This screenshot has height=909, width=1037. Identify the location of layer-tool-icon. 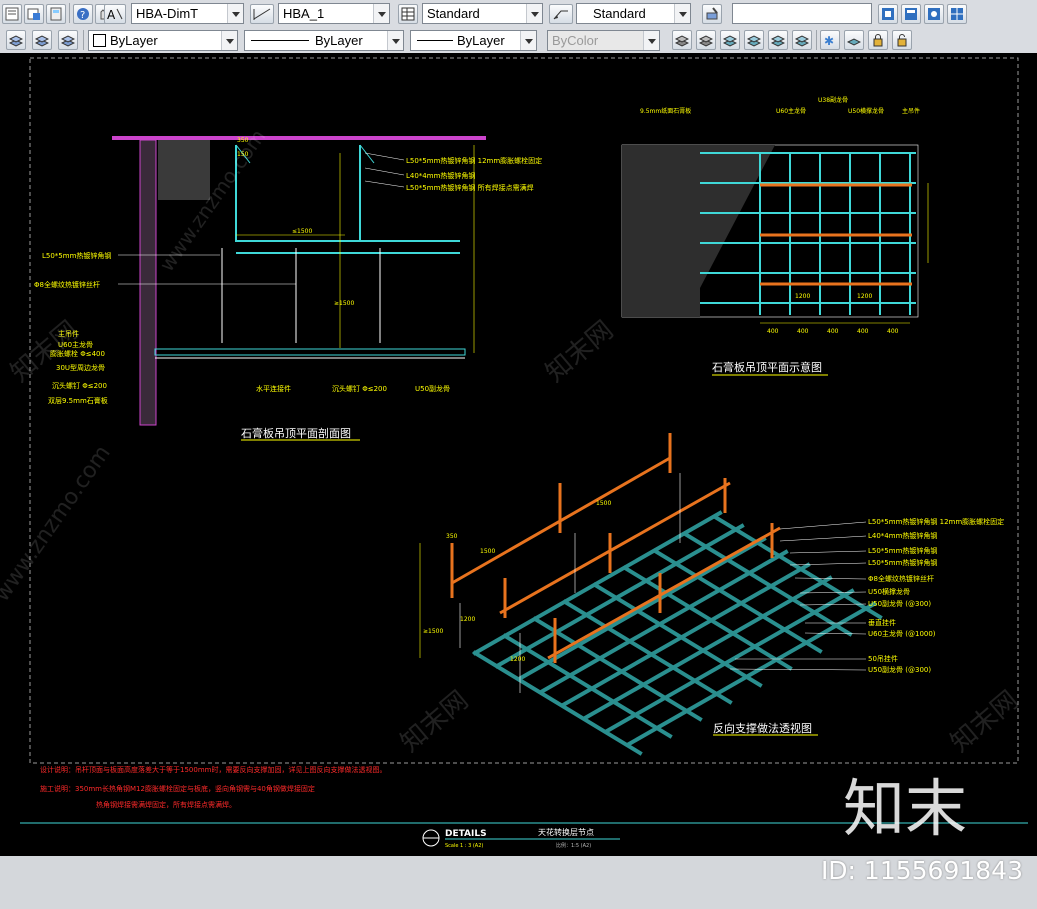
(682, 40).